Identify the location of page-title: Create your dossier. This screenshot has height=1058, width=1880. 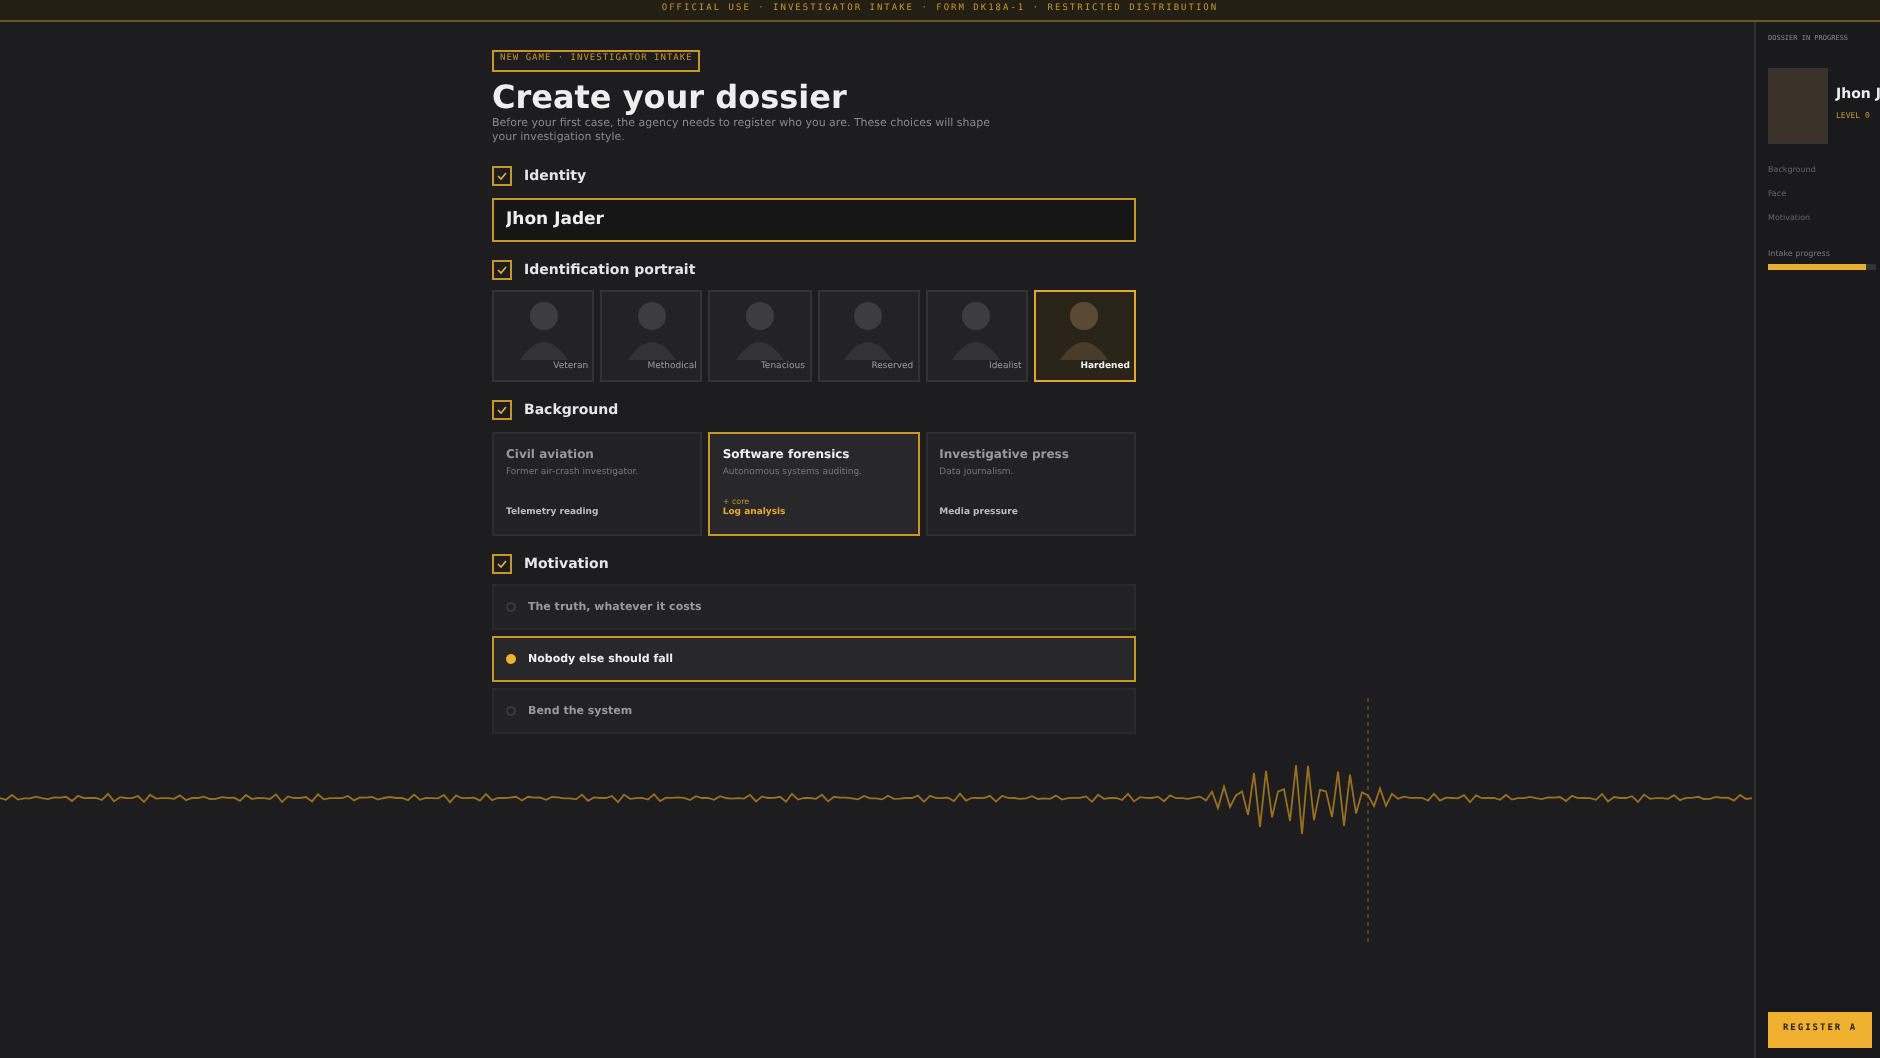
(670, 97).